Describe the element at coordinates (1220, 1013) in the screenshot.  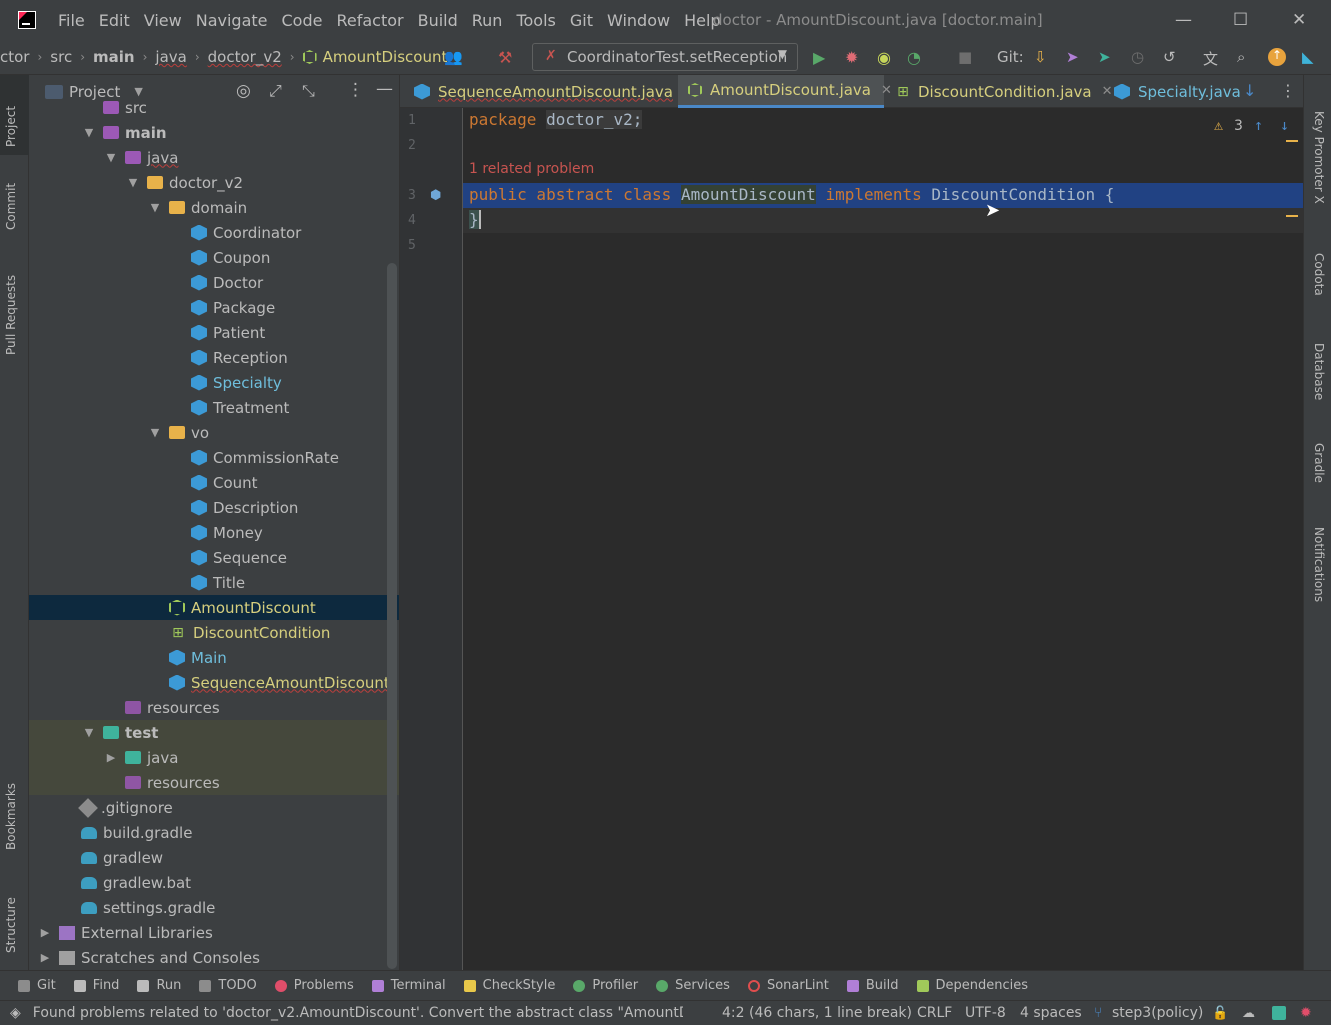
I see `lock-icon: 🔓` at that location.